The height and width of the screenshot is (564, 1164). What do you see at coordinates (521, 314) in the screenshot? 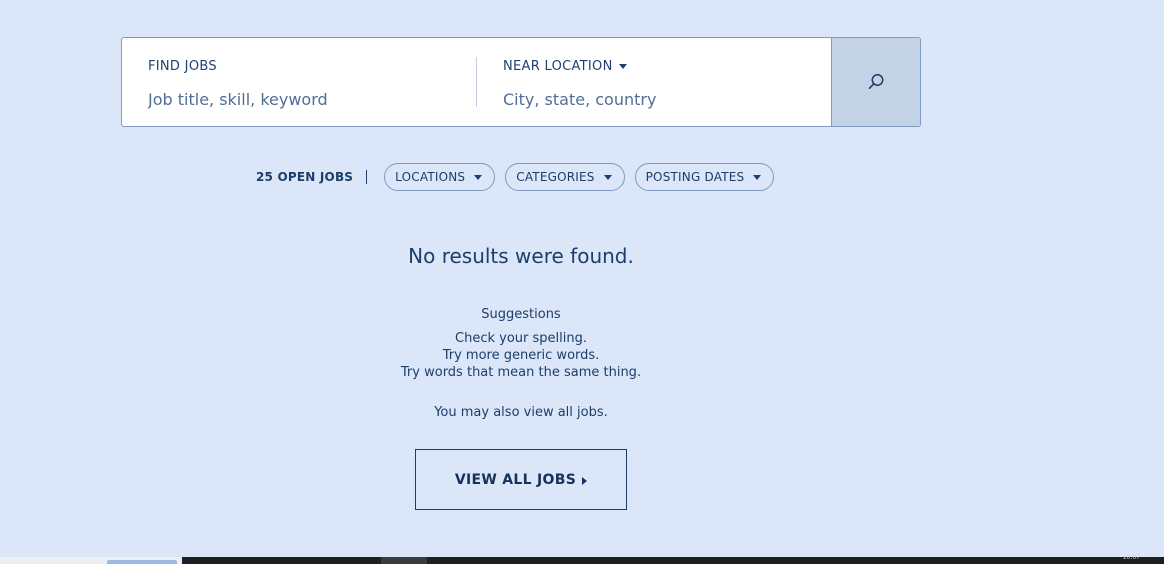
I see `suggestions-title: Suggestions` at bounding box center [521, 314].